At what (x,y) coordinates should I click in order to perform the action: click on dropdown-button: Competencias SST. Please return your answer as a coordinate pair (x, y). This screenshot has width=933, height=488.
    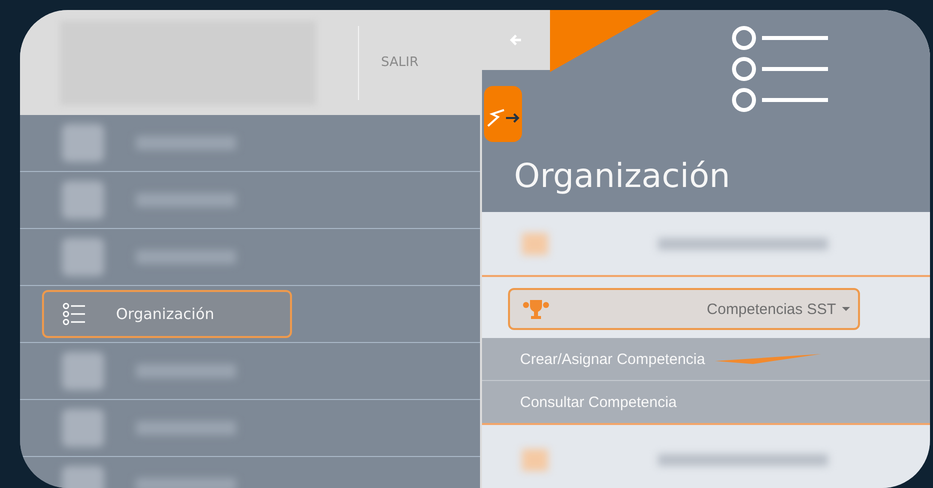
    Looking at the image, I should click on (684, 309).